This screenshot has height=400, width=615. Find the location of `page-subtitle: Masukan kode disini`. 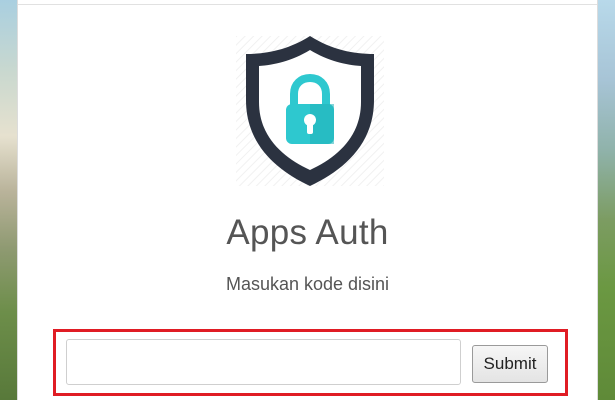

page-subtitle: Masukan kode disini is located at coordinates (307, 284).